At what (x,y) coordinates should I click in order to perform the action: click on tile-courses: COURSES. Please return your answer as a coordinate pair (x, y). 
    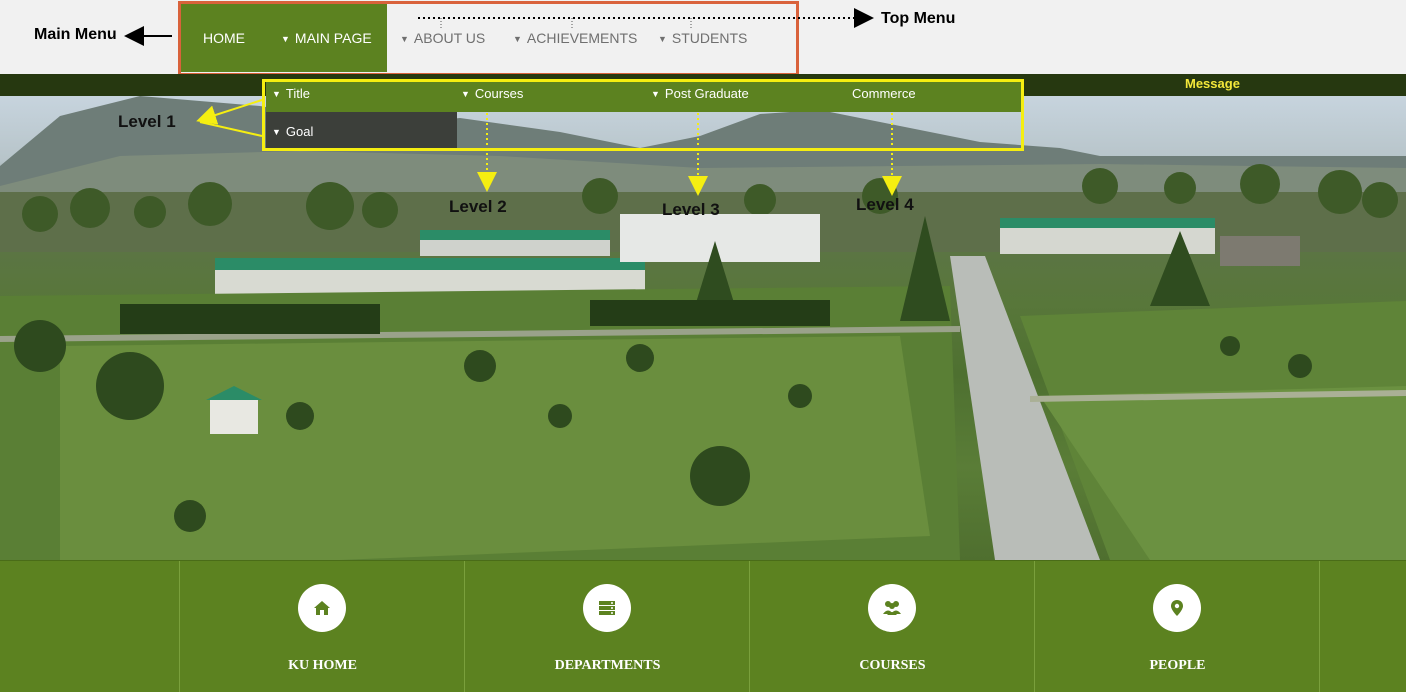
    Looking at the image, I should click on (891, 626).